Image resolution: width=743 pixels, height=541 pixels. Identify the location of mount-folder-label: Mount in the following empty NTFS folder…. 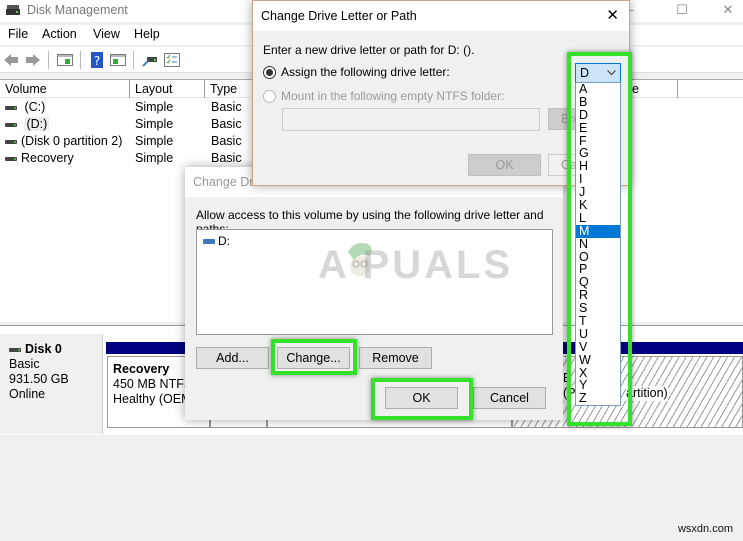
(392, 96).